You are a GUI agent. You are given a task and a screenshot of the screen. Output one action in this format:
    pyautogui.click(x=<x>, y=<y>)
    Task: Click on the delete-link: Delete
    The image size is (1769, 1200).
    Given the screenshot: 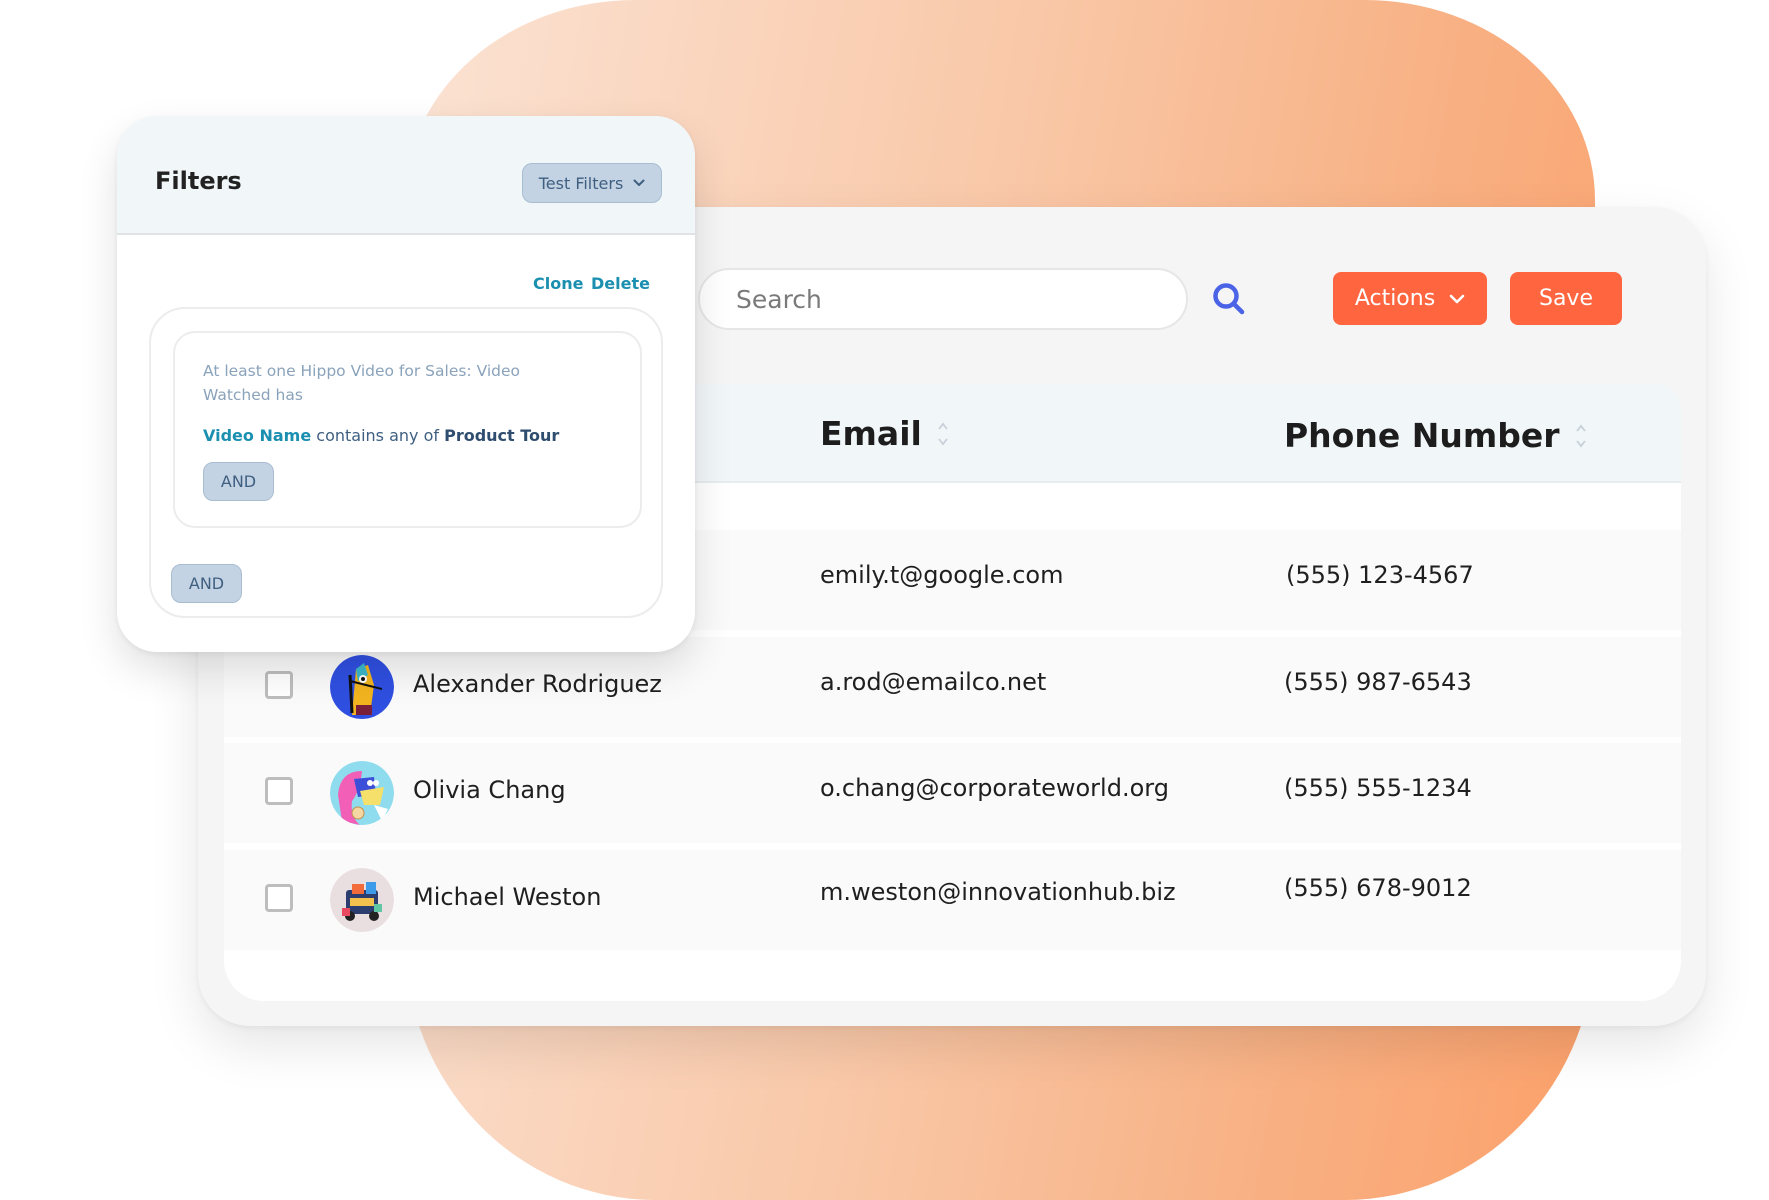 What is the action you would take?
    pyautogui.click(x=620, y=283)
    